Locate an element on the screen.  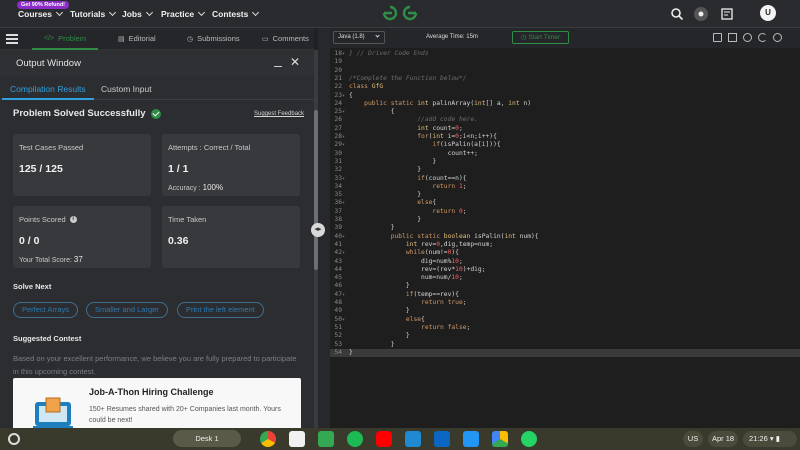
tab-submissions: ◷ Submissions is located at coordinates (213, 38).